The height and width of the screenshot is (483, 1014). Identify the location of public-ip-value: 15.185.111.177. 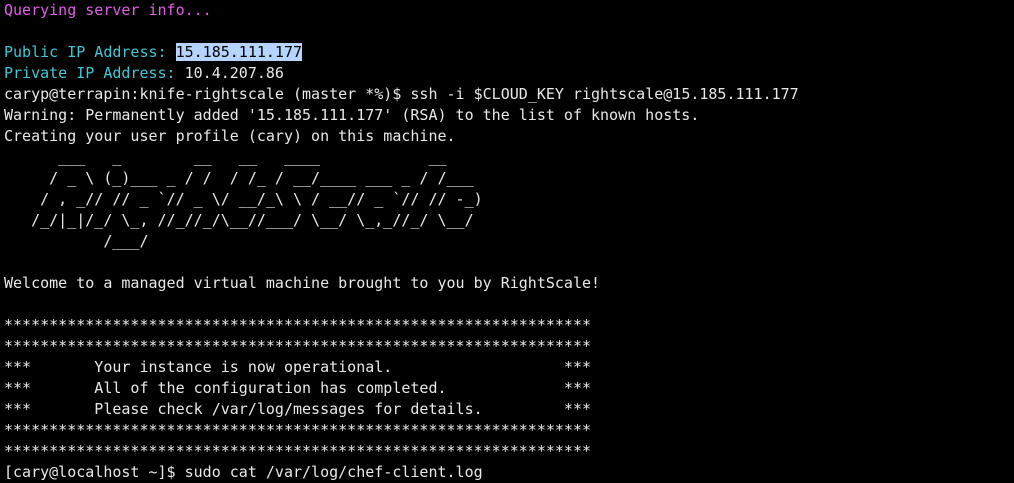
(239, 52).